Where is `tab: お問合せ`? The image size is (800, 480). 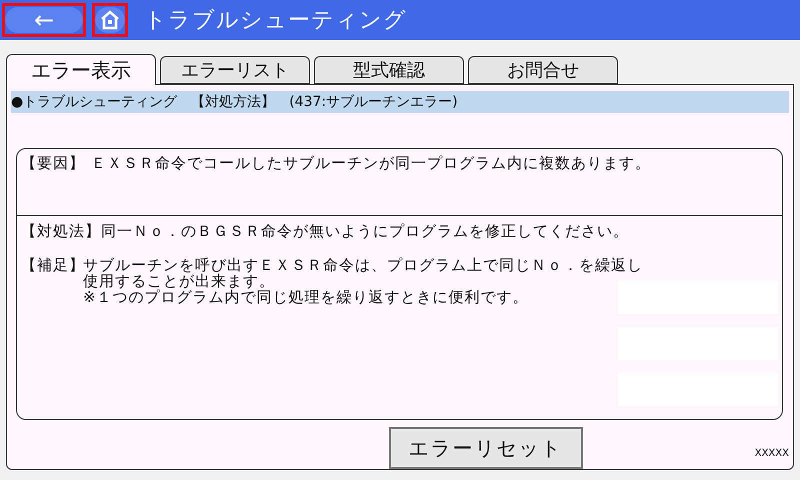 tab: お問合せ is located at coordinates (543, 70).